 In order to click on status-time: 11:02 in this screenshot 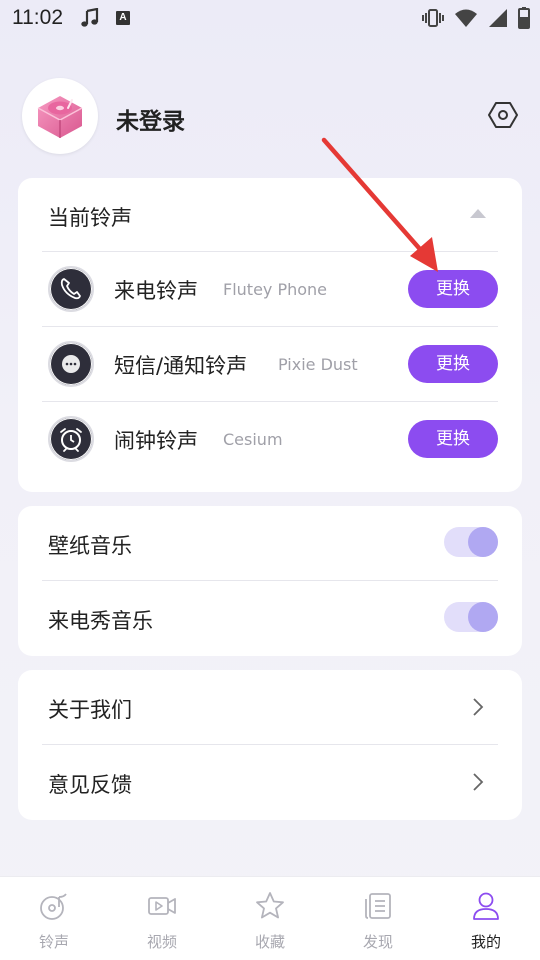, I will do `click(37, 17)`.